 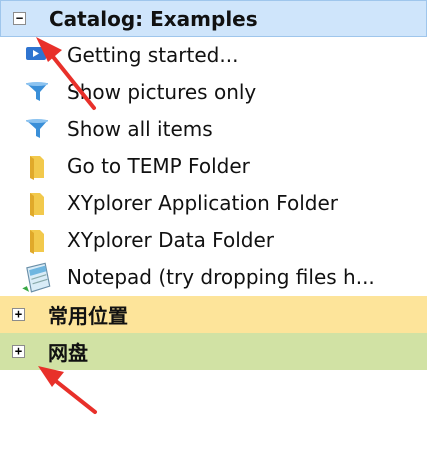 I want to click on play-icon, so click(x=36, y=53).